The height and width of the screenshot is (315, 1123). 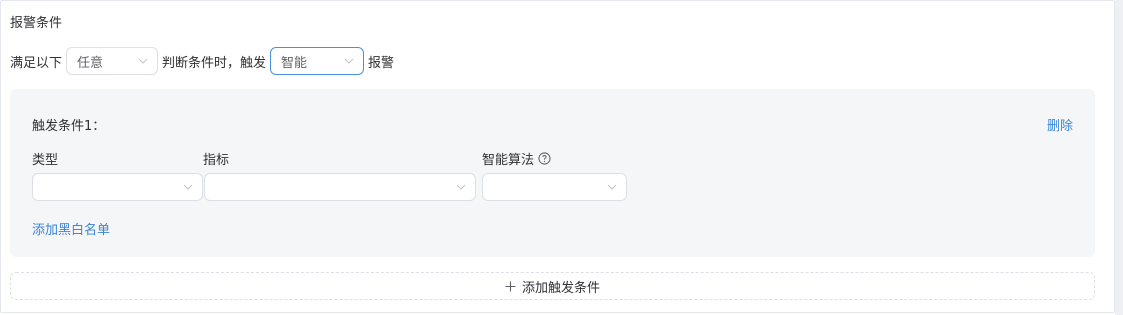 What do you see at coordinates (317, 61) in the screenshot?
I see `trigger-mode-select: 智能` at bounding box center [317, 61].